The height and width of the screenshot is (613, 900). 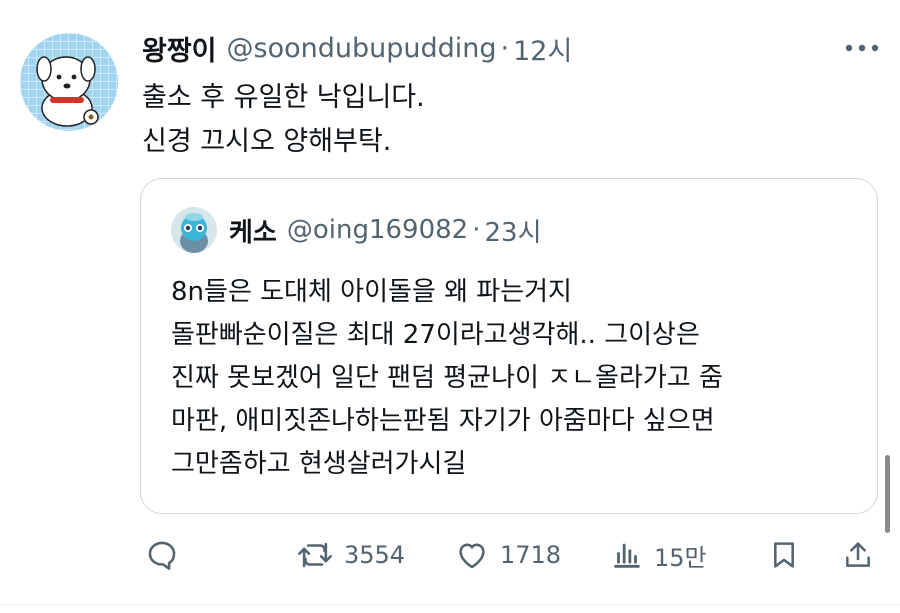 What do you see at coordinates (179, 48) in the screenshot?
I see `display-name: 왕짱이` at bounding box center [179, 48].